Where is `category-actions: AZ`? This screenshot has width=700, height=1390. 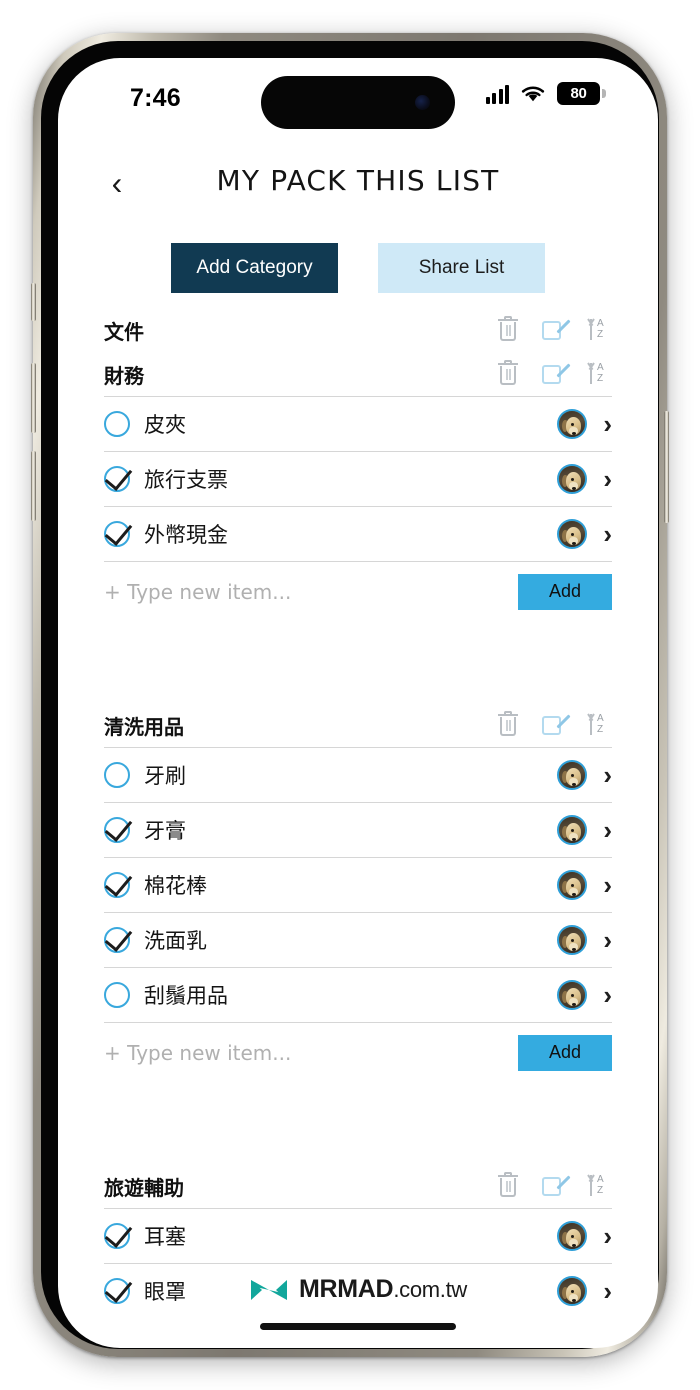
category-actions: AZ is located at coordinates (555, 1184).